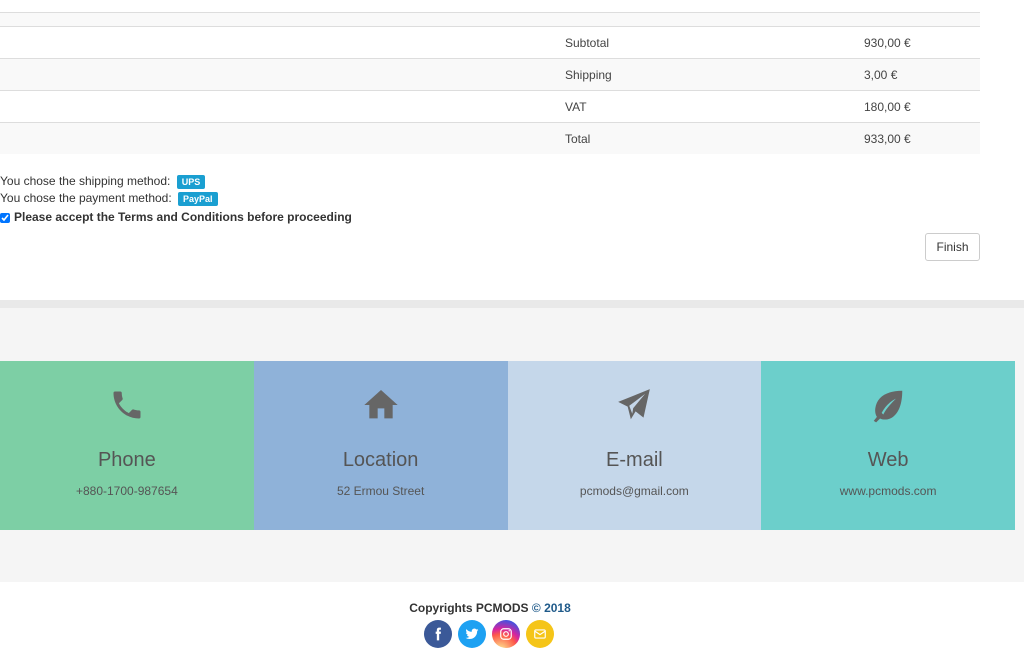 The height and width of the screenshot is (663, 1024). I want to click on payment-method-line: You chose the payment method: PayPal, so click(176, 198).